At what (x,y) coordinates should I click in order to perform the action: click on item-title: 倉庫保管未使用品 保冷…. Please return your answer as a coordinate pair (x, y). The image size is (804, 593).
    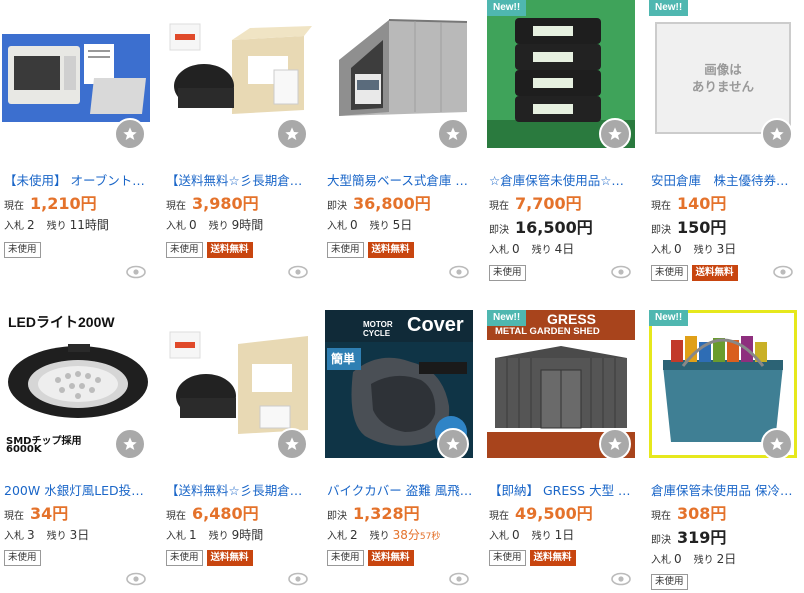
    Looking at the image, I should click on (724, 489).